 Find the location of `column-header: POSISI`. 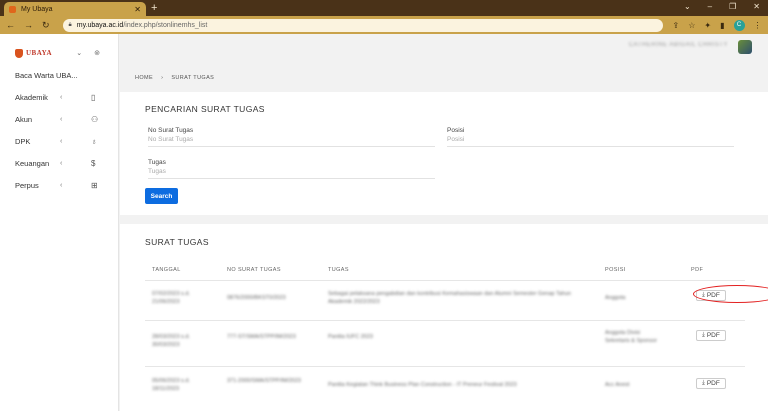

column-header: POSISI is located at coordinates (615, 270).